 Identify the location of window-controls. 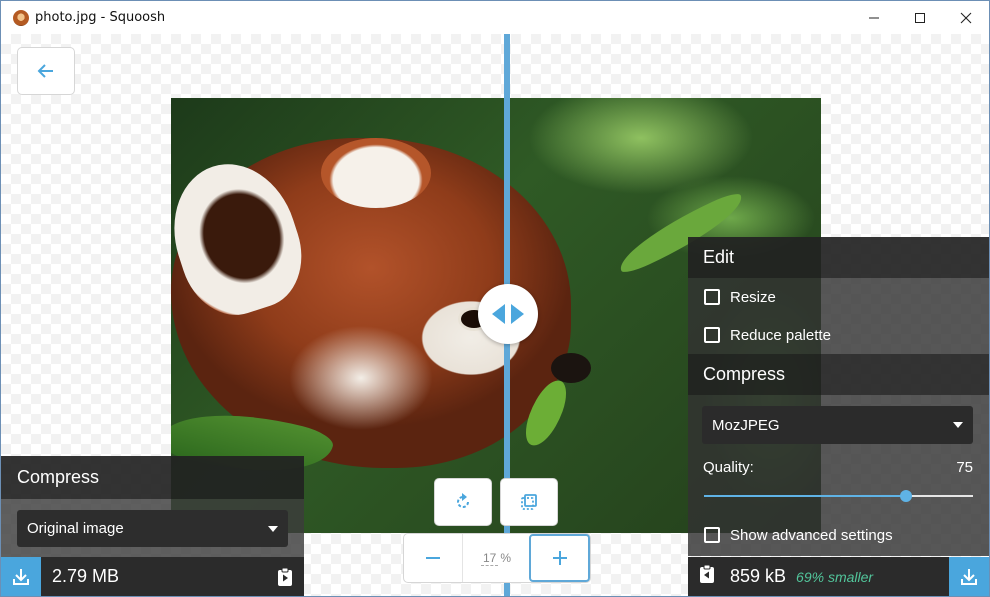
(920, 17).